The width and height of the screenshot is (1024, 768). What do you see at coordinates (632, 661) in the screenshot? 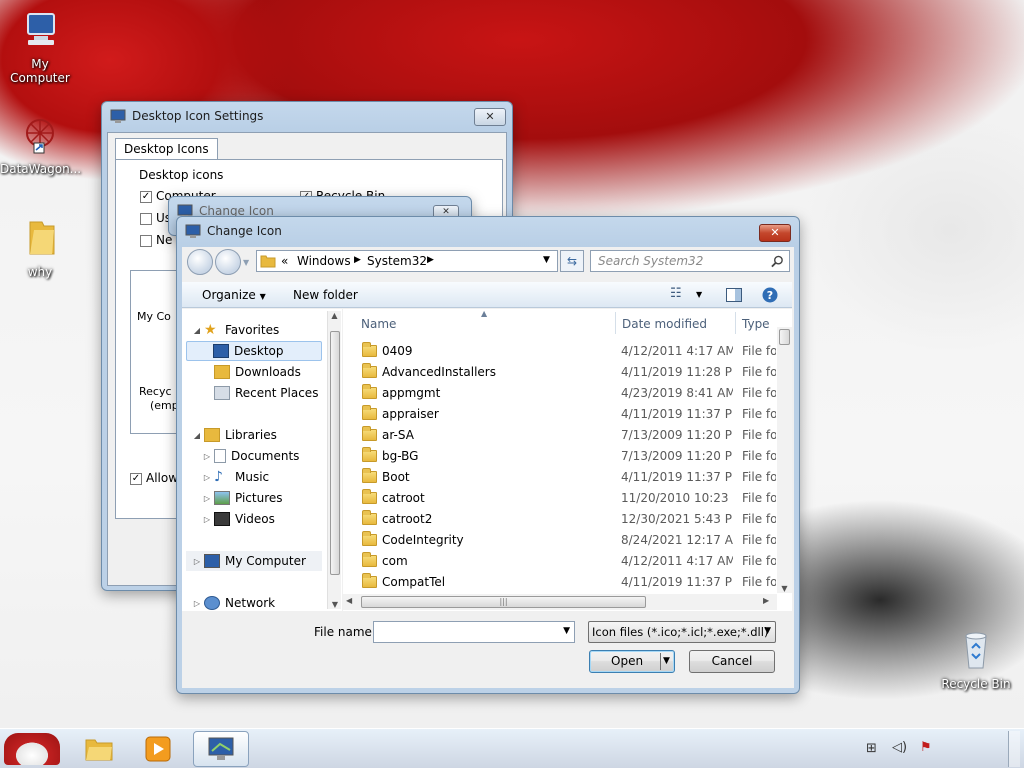
I see `open-button: Open ▼` at bounding box center [632, 661].